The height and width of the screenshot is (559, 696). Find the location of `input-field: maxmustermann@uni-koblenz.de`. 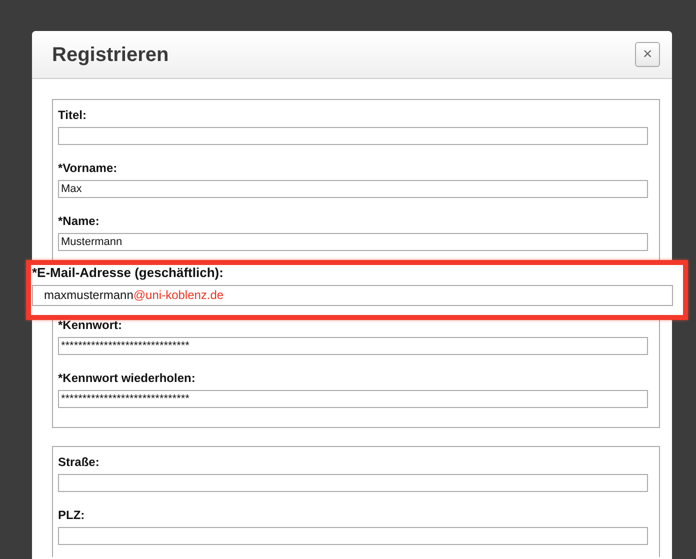

input-field: maxmustermann@uni-koblenz.de is located at coordinates (352, 295).